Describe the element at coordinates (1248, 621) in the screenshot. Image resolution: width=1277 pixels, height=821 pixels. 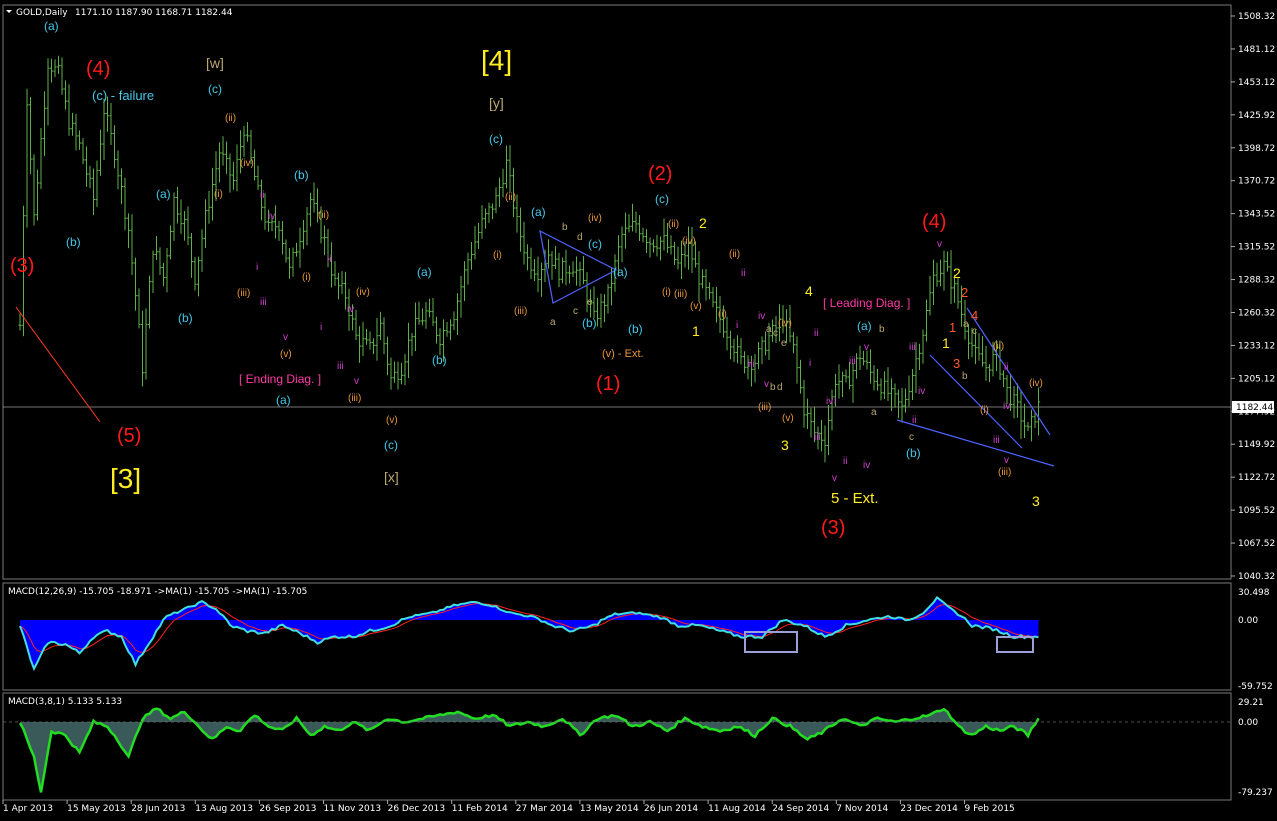
I see `macd-tick-label: 0.00` at that location.